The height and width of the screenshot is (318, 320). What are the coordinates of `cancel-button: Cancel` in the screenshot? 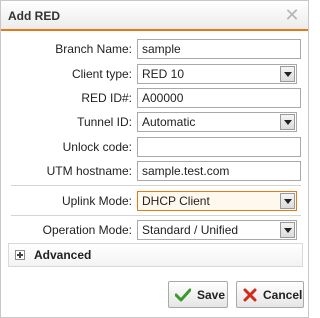 It's located at (270, 294).